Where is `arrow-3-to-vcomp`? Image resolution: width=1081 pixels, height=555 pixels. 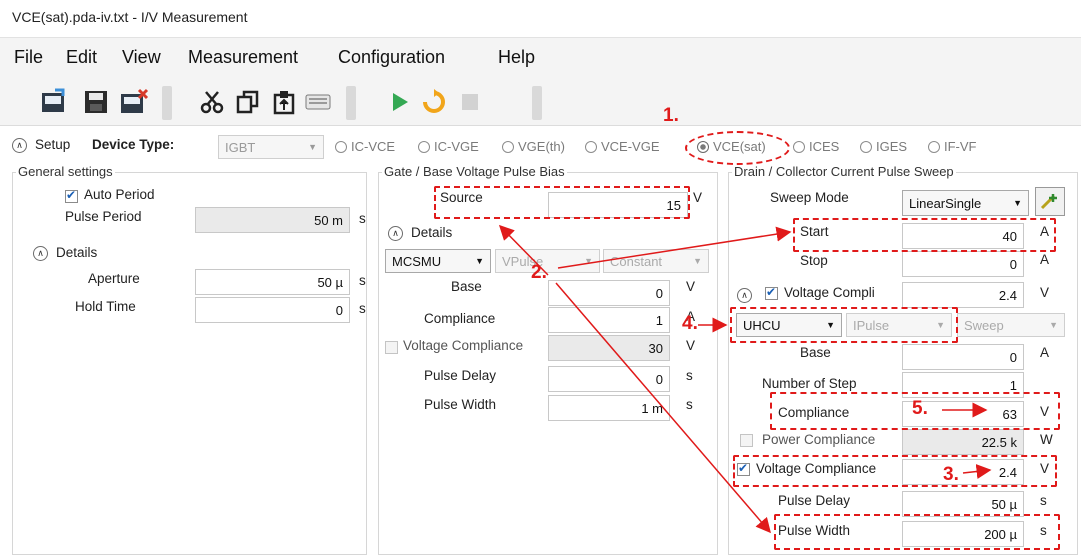
arrow-3-to-vcomp is located at coordinates (977, 471).